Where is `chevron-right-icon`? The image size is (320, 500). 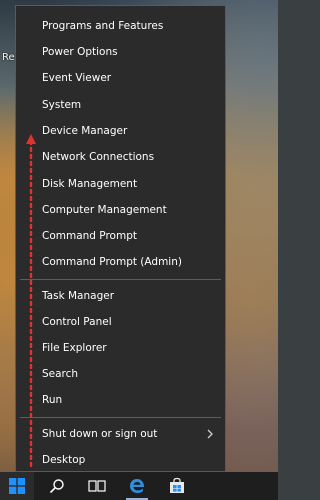 chevron-right-icon is located at coordinates (210, 434).